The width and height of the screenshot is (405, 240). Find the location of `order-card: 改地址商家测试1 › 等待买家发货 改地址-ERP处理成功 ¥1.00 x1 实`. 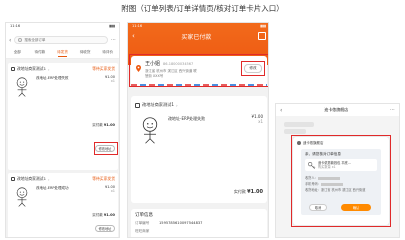

order-card: 改地址商家测试1 › 等待买家发货 改地址-ERP处理成功 ¥1.00 x1 实 is located at coordinates (63, 205).